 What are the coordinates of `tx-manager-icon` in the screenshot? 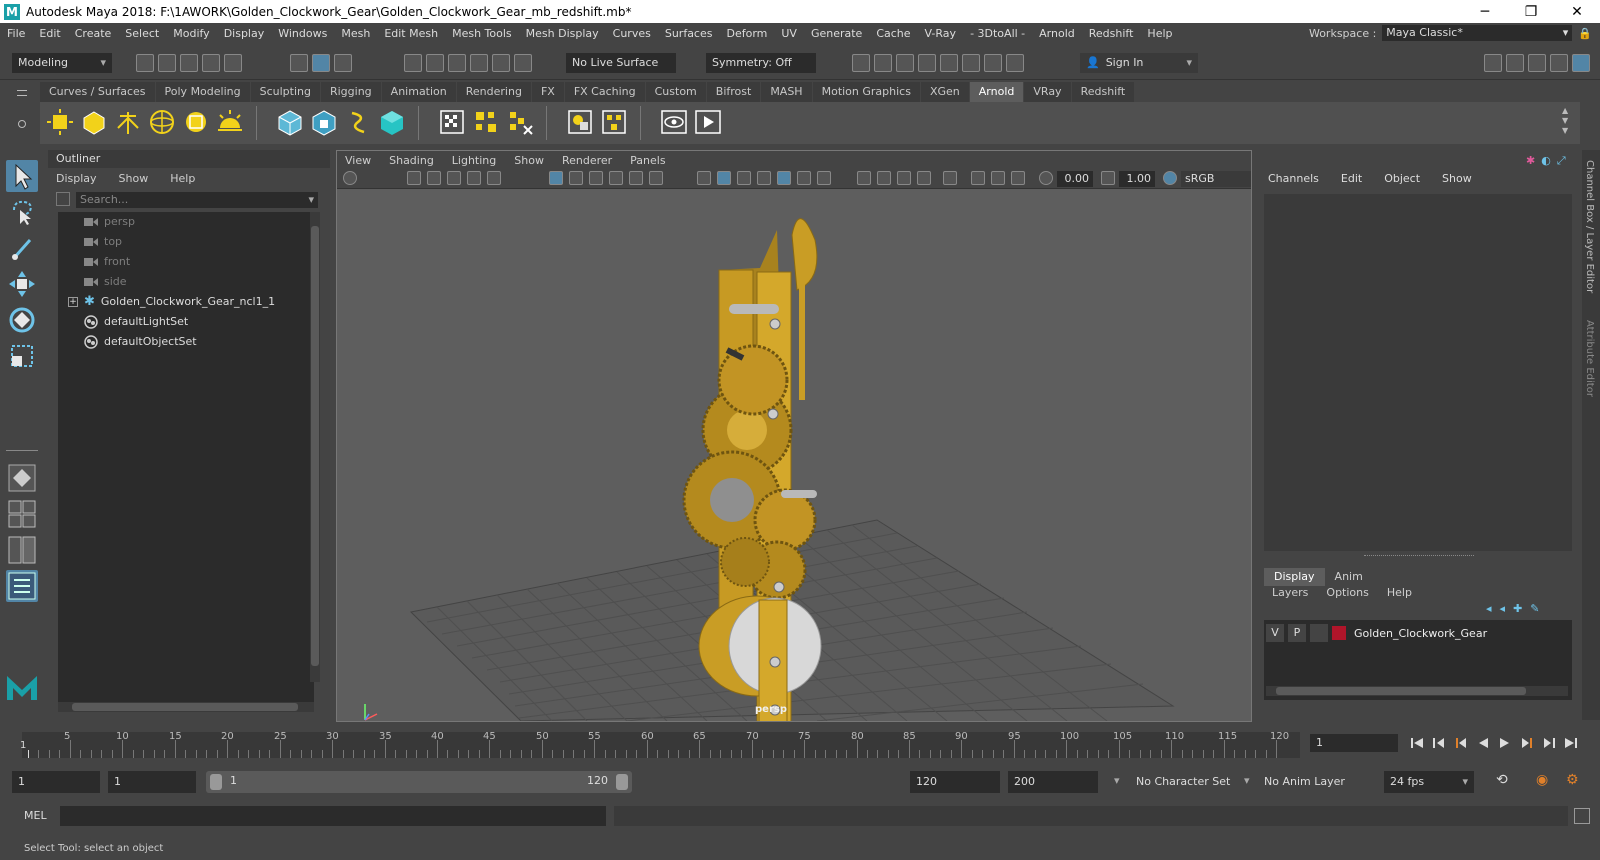 It's located at (486, 122).